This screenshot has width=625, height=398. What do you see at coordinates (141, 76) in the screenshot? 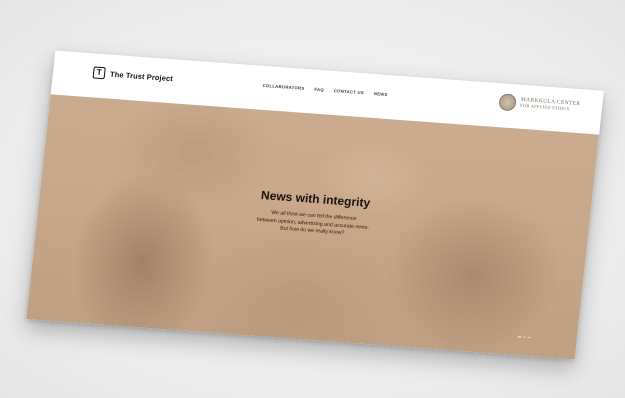
I see `site-name: The Trust Project` at bounding box center [141, 76].